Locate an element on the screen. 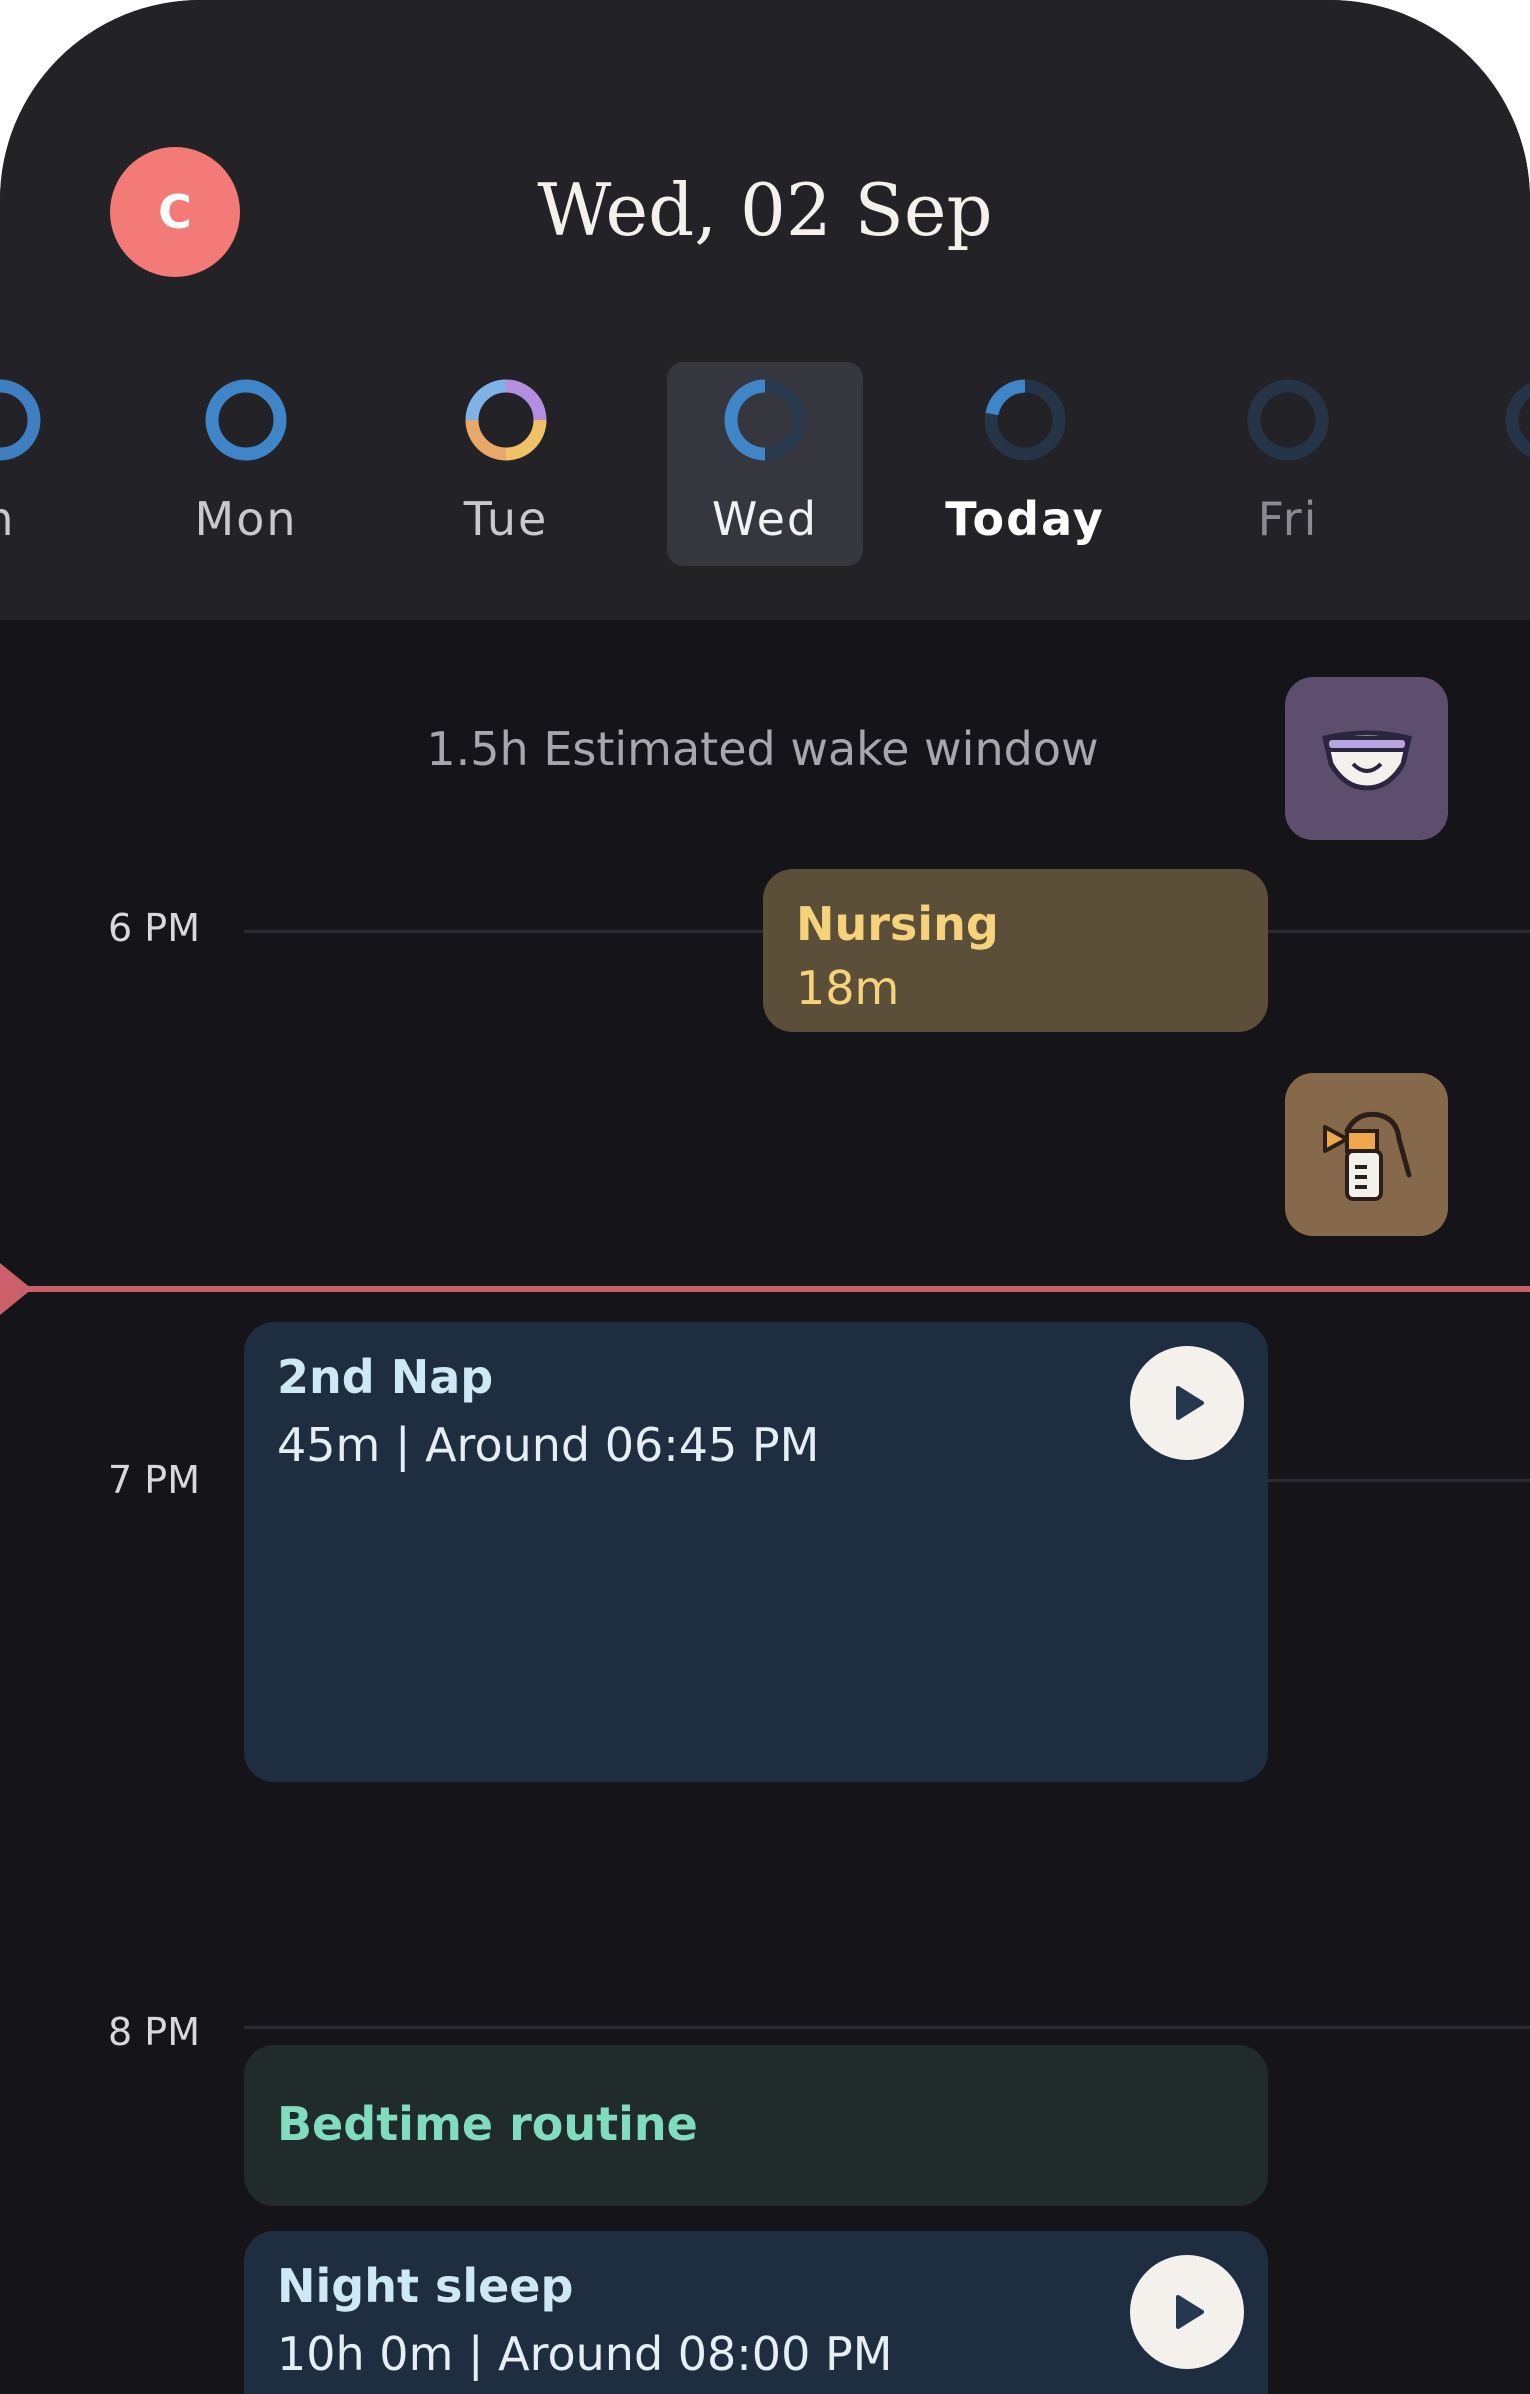 This screenshot has width=1530, height=2394. event-title: 2nd Nap is located at coordinates (385, 1377).